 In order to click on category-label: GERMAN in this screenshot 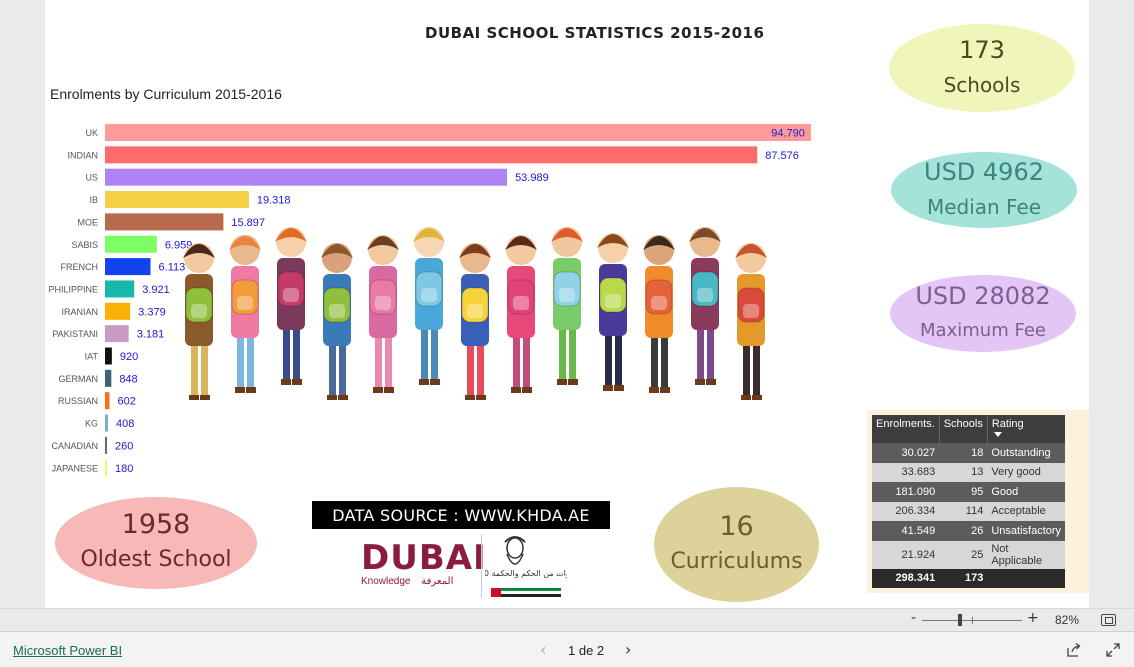, I will do `click(78, 379)`.